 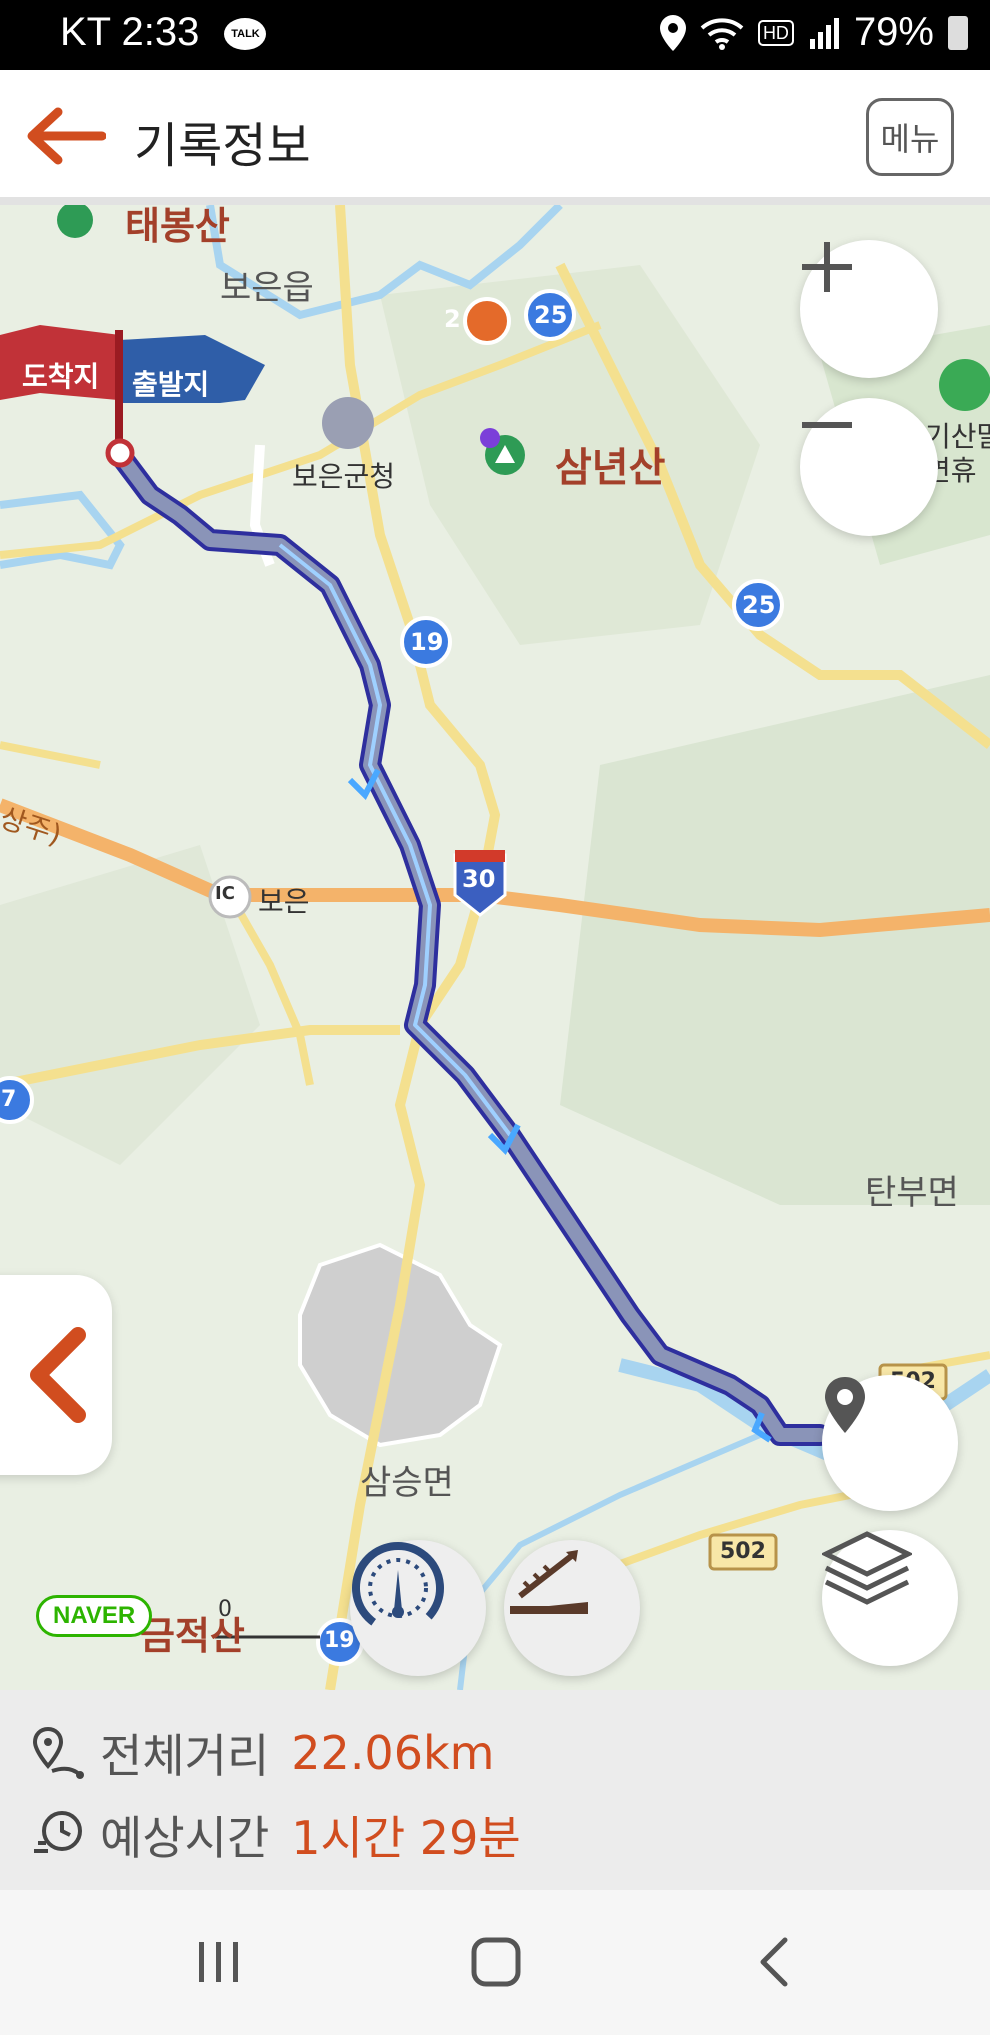 What do you see at coordinates (177, 226) in the screenshot?
I see `label-taebongsan: 태봉산` at bounding box center [177, 226].